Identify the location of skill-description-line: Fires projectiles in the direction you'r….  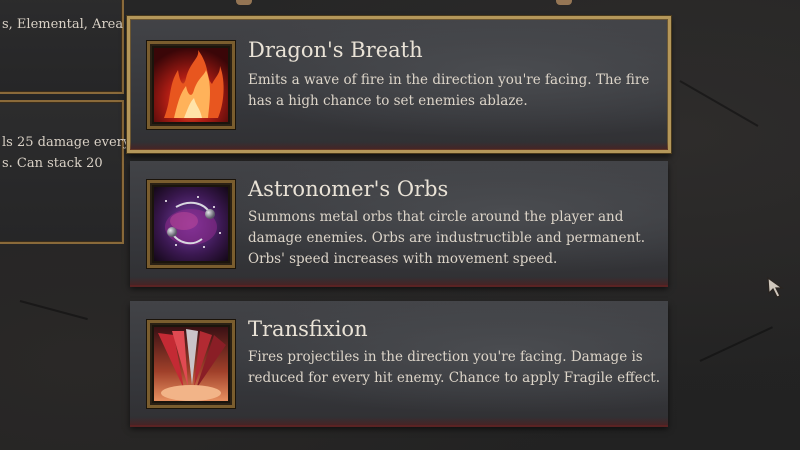
(445, 357).